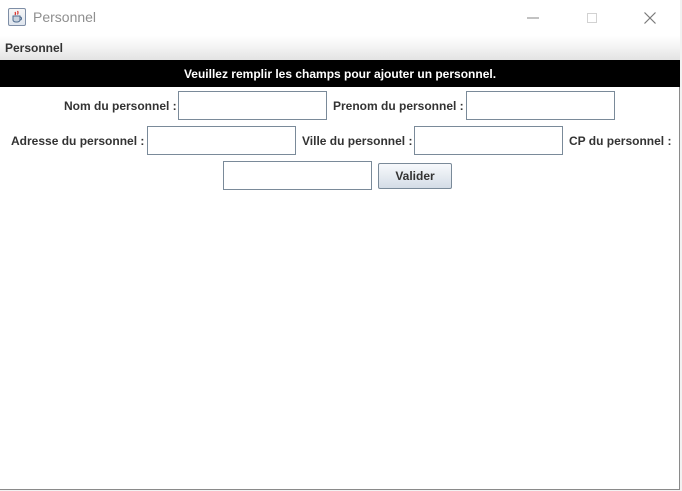  I want to click on nom-label: Nom du personnel :, so click(120, 106).